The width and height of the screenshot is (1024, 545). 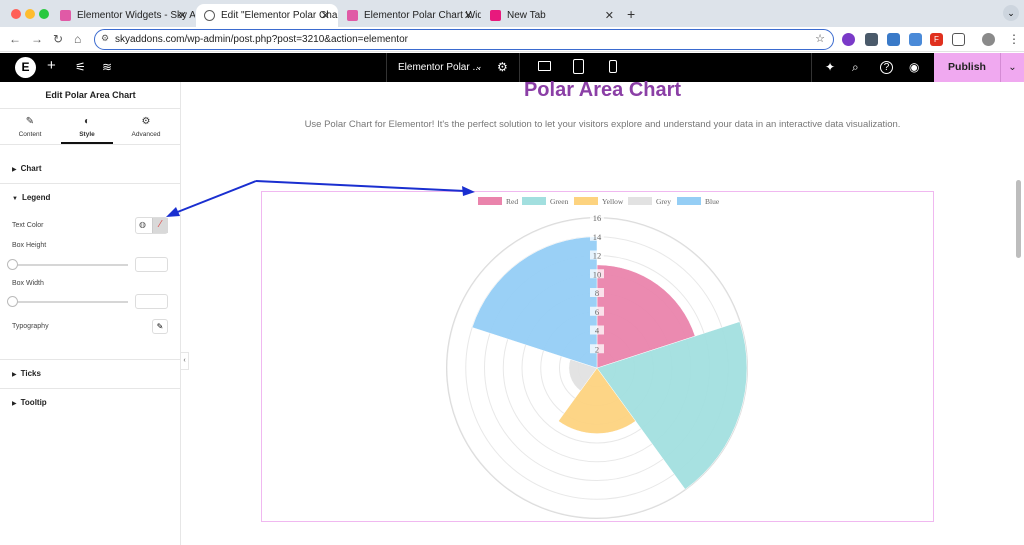 What do you see at coordinates (215, 197) in the screenshot?
I see `annotation-arrow-color` at bounding box center [215, 197].